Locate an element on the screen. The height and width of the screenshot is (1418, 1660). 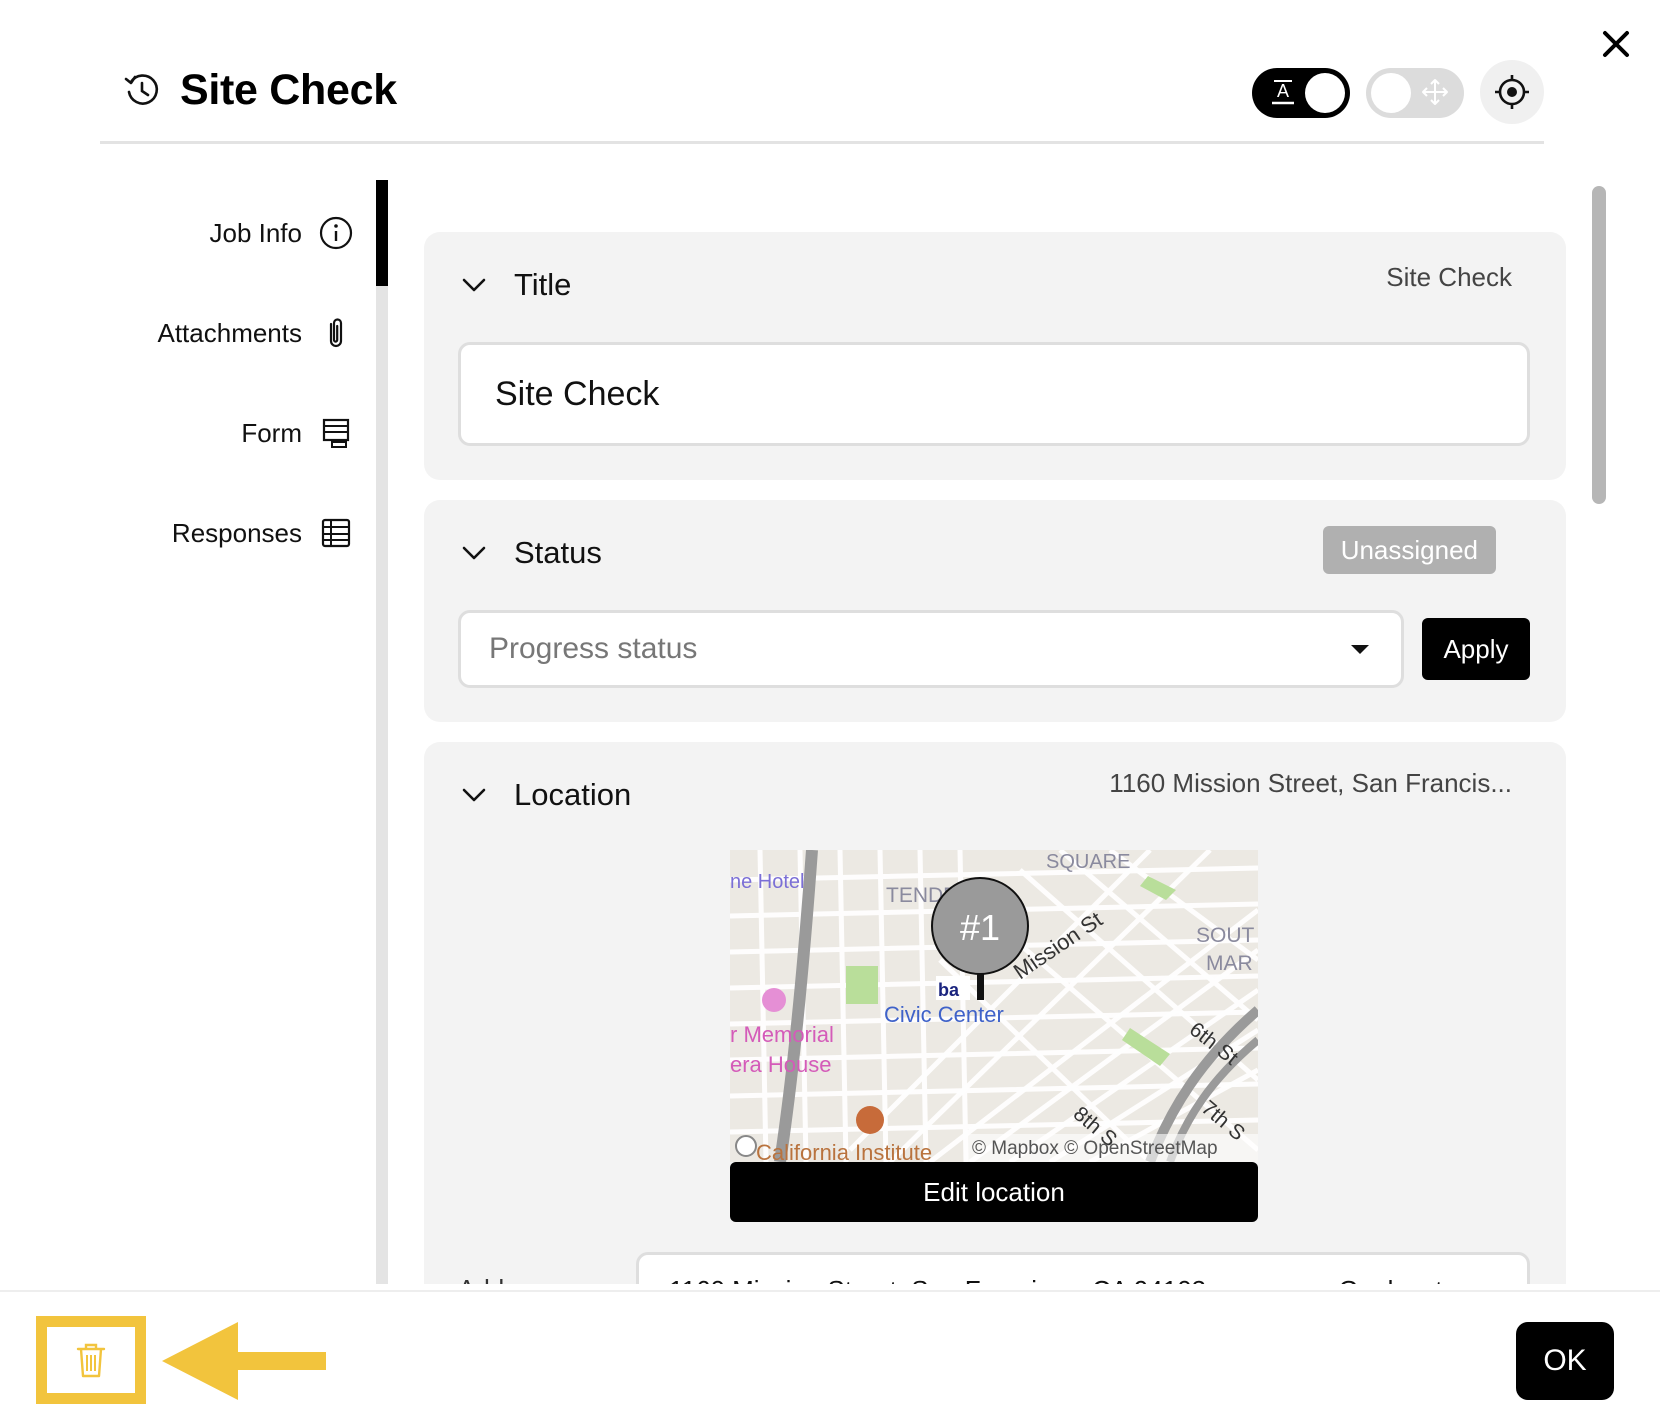
status-badge: Unassigned is located at coordinates (1409, 550).